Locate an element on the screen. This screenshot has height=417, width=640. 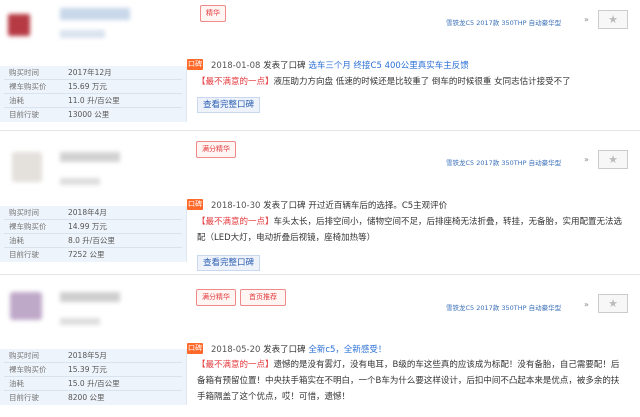
award-badge: 精华 is located at coordinates (213, 13).